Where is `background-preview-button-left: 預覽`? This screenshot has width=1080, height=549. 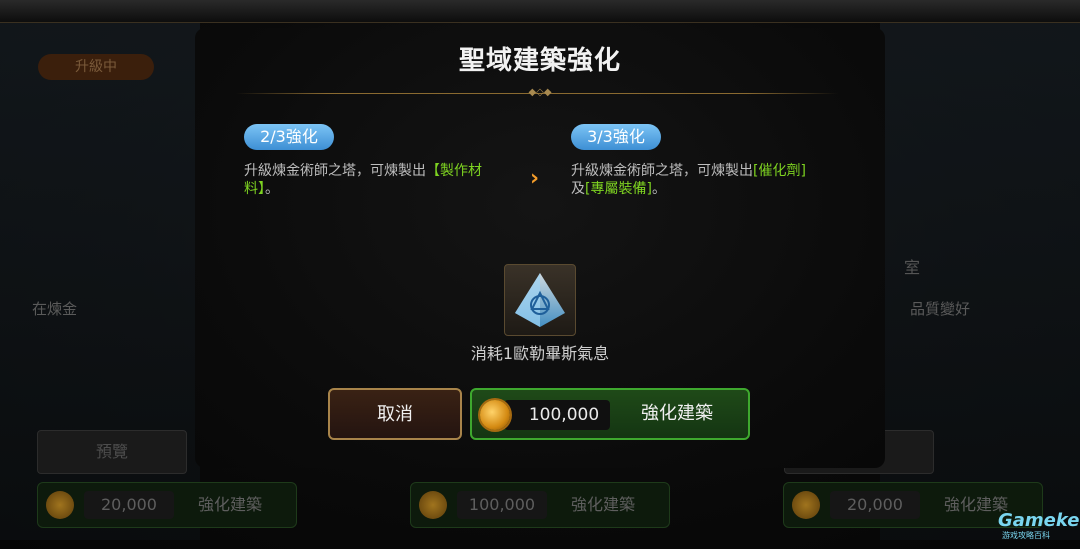 background-preview-button-left: 預覽 is located at coordinates (112, 452).